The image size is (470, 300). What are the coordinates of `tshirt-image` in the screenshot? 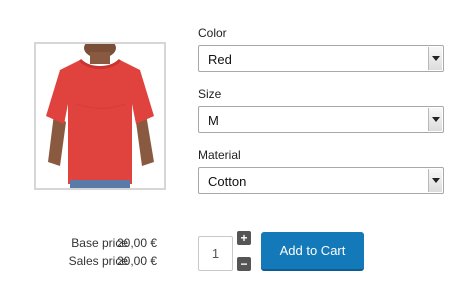 It's located at (100, 116).